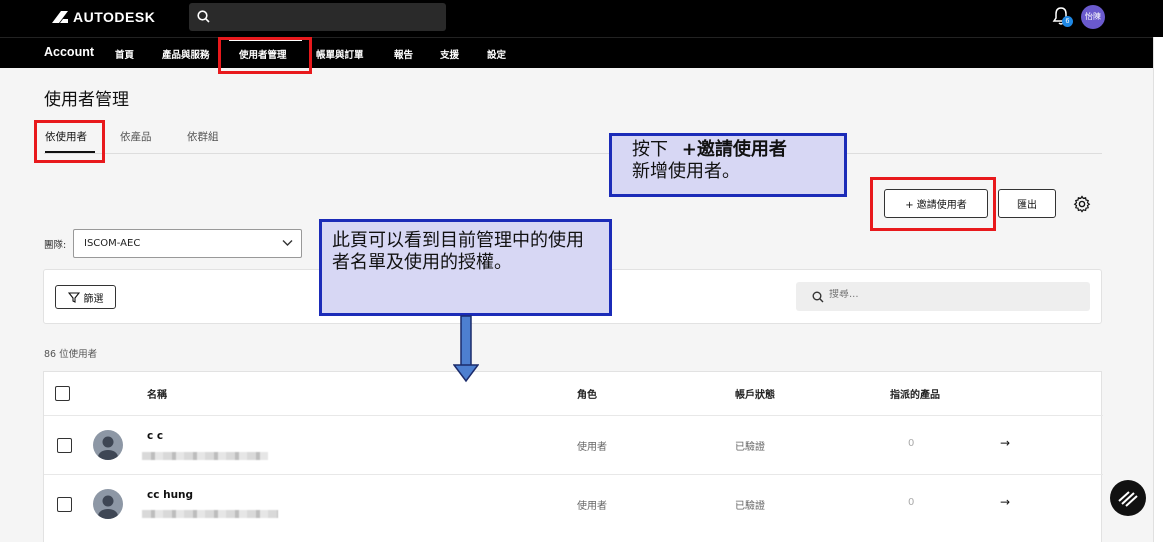  What do you see at coordinates (915, 393) in the screenshot?
I see `column-header-products: 指派的產品` at bounding box center [915, 393].